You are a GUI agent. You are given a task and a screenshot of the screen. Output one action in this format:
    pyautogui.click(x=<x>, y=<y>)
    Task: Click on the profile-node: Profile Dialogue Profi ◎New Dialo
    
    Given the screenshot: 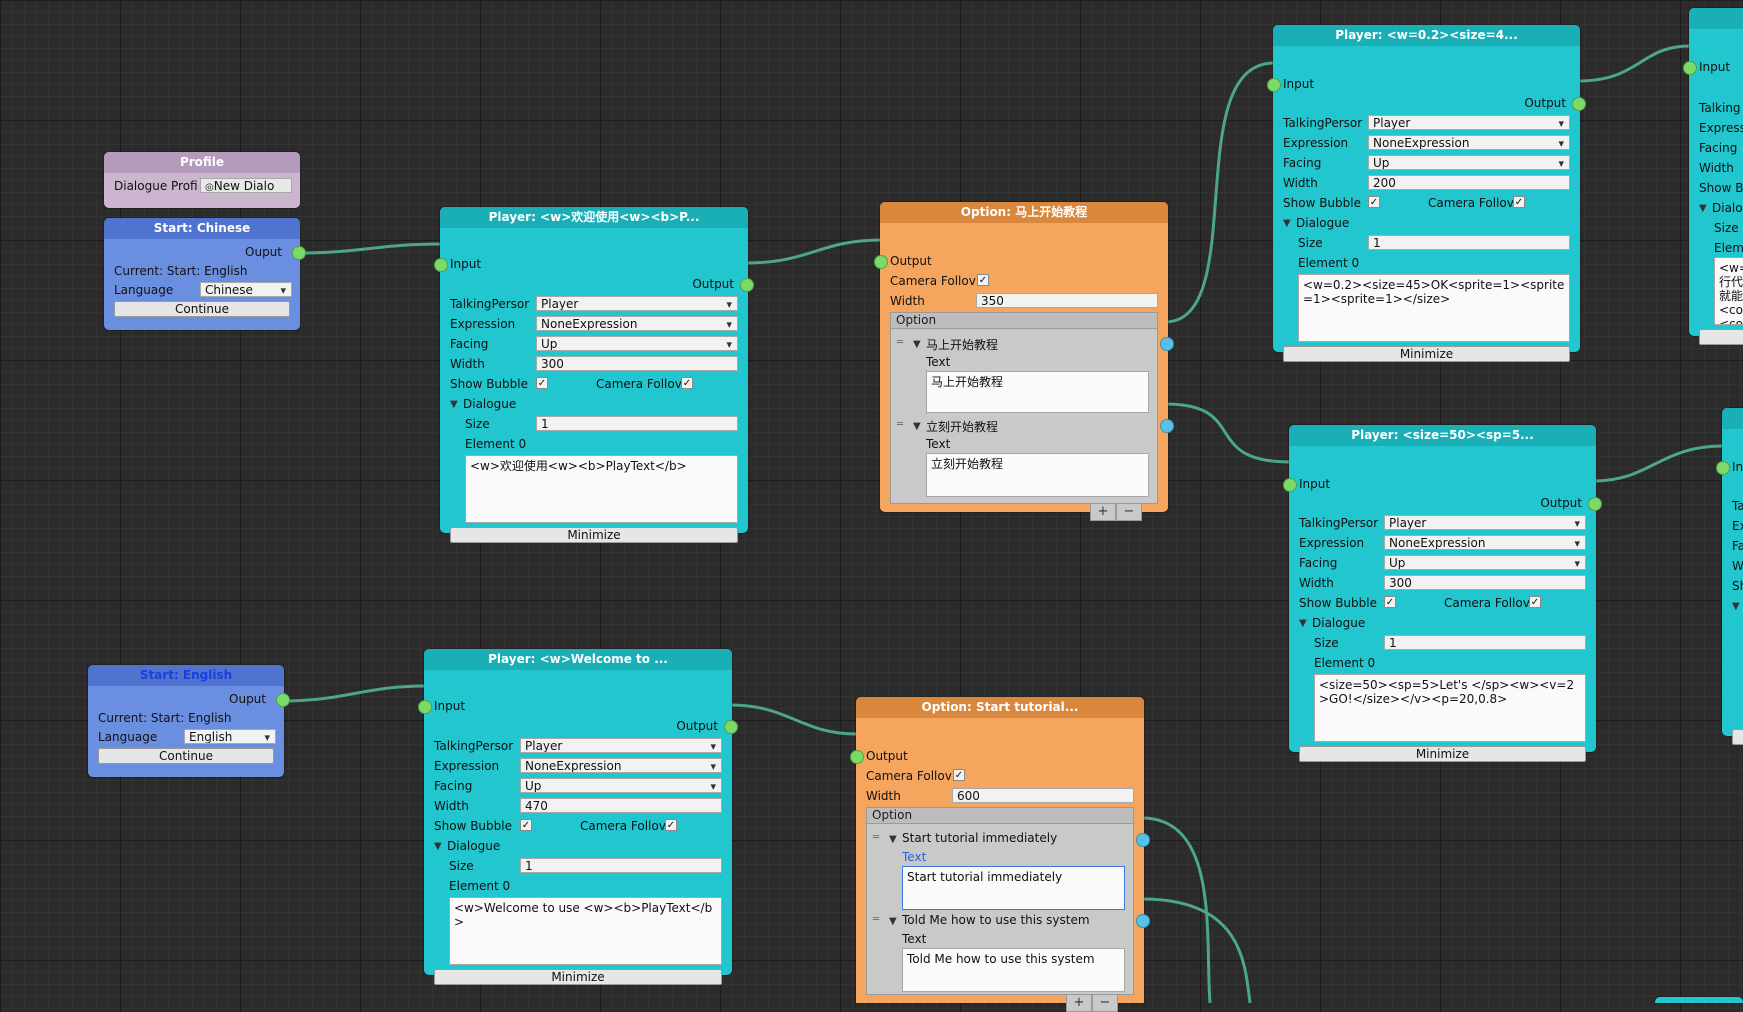 What is the action you would take?
    pyautogui.click(x=202, y=180)
    